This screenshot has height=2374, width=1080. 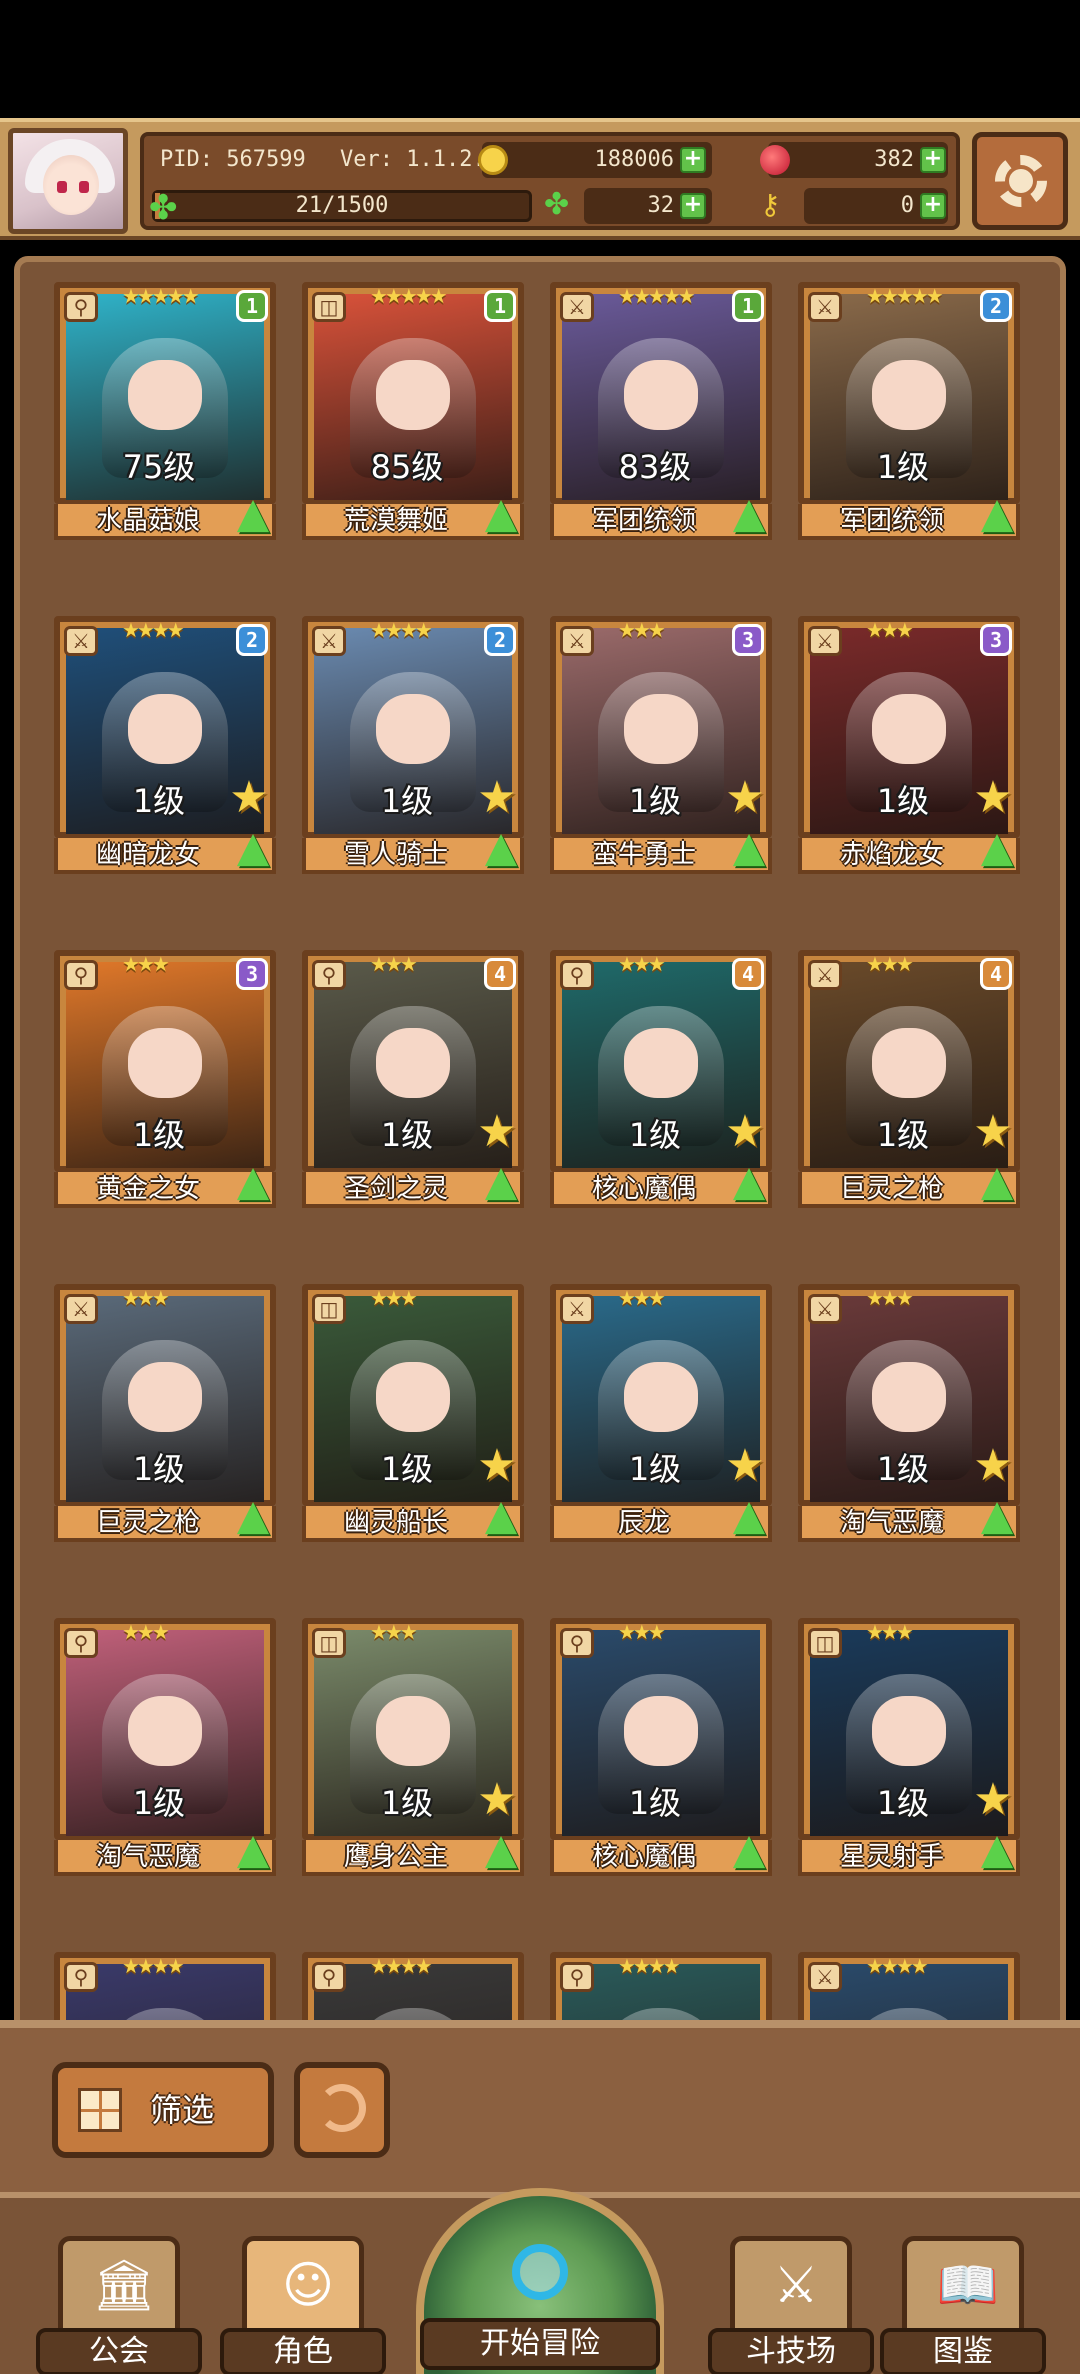 I want to click on nav-codex: 📖 图鉴, so click(x=963, y=2305).